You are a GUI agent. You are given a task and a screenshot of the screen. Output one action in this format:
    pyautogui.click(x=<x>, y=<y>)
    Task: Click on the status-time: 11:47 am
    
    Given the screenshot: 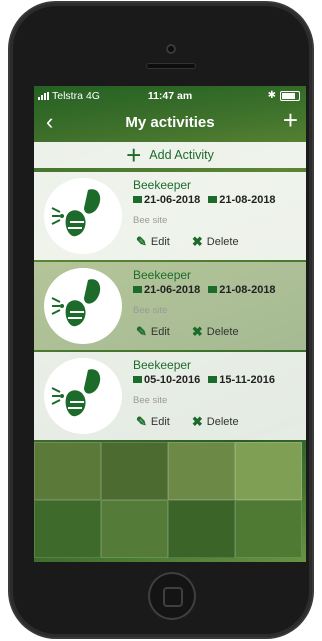 What is the action you would take?
    pyautogui.click(x=170, y=96)
    